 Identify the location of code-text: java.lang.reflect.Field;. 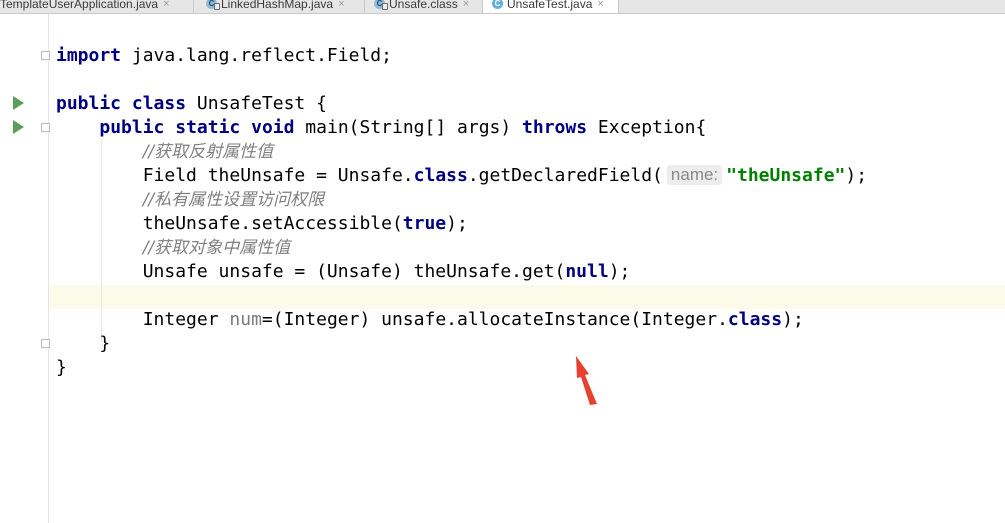
(256, 55).